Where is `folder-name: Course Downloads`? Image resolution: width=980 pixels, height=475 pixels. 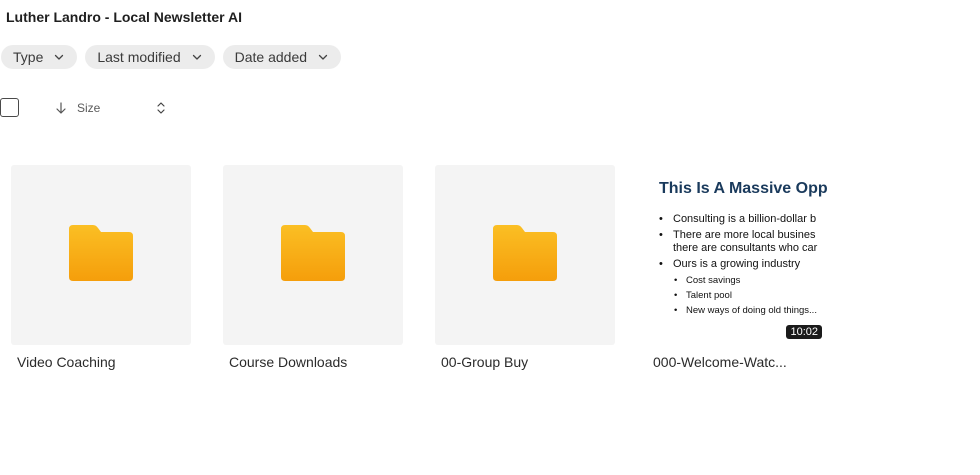 folder-name: Course Downloads is located at coordinates (288, 362).